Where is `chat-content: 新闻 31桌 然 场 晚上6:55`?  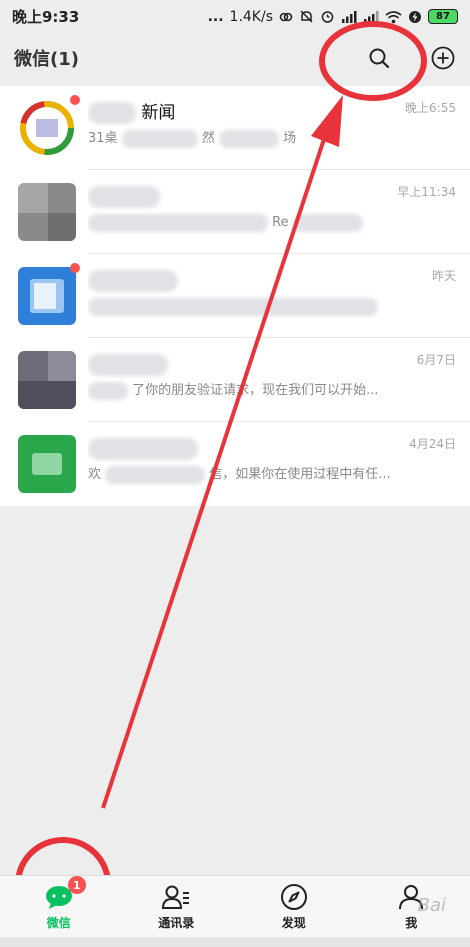
chat-content: 新闻 31桌 然 场 晚上6:55 is located at coordinates (272, 128).